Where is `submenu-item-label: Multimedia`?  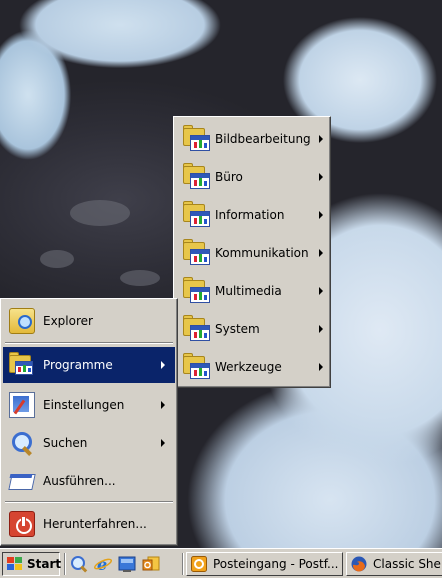 submenu-item-label: Multimedia is located at coordinates (248, 291).